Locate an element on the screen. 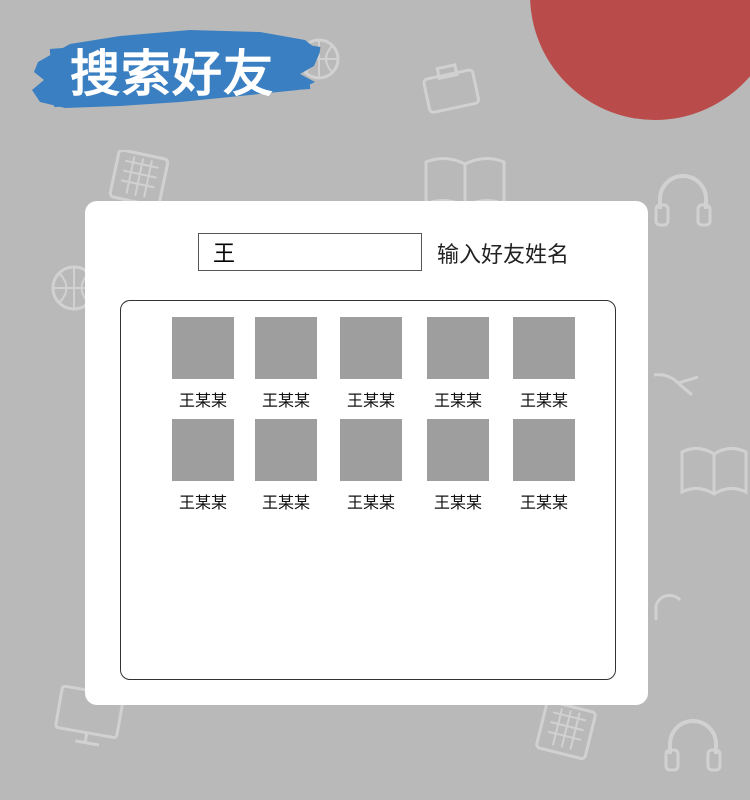  page-header: 搜索好友 is located at coordinates (177, 67).